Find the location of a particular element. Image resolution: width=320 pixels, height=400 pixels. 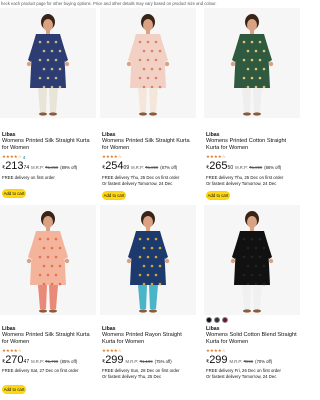

price-whole: 265 is located at coordinates (218, 166).